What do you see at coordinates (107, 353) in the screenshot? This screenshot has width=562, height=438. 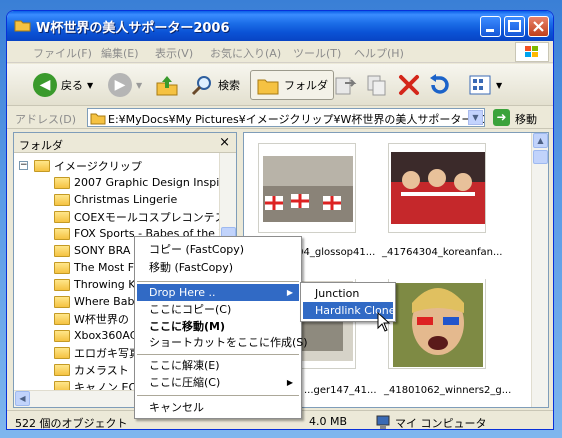 I see `tree-item-label: エロガキ写真` at bounding box center [107, 353].